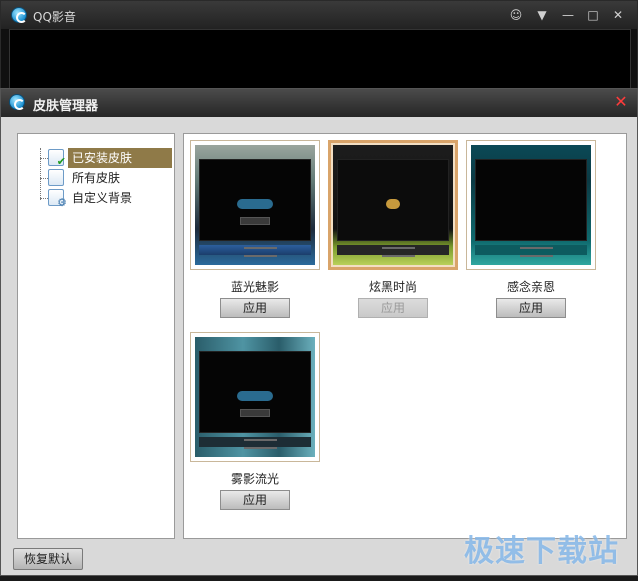 The height and width of the screenshot is (581, 638). Describe the element at coordinates (541, 551) in the screenshot. I see `site-watermark: 极速下载站` at that location.